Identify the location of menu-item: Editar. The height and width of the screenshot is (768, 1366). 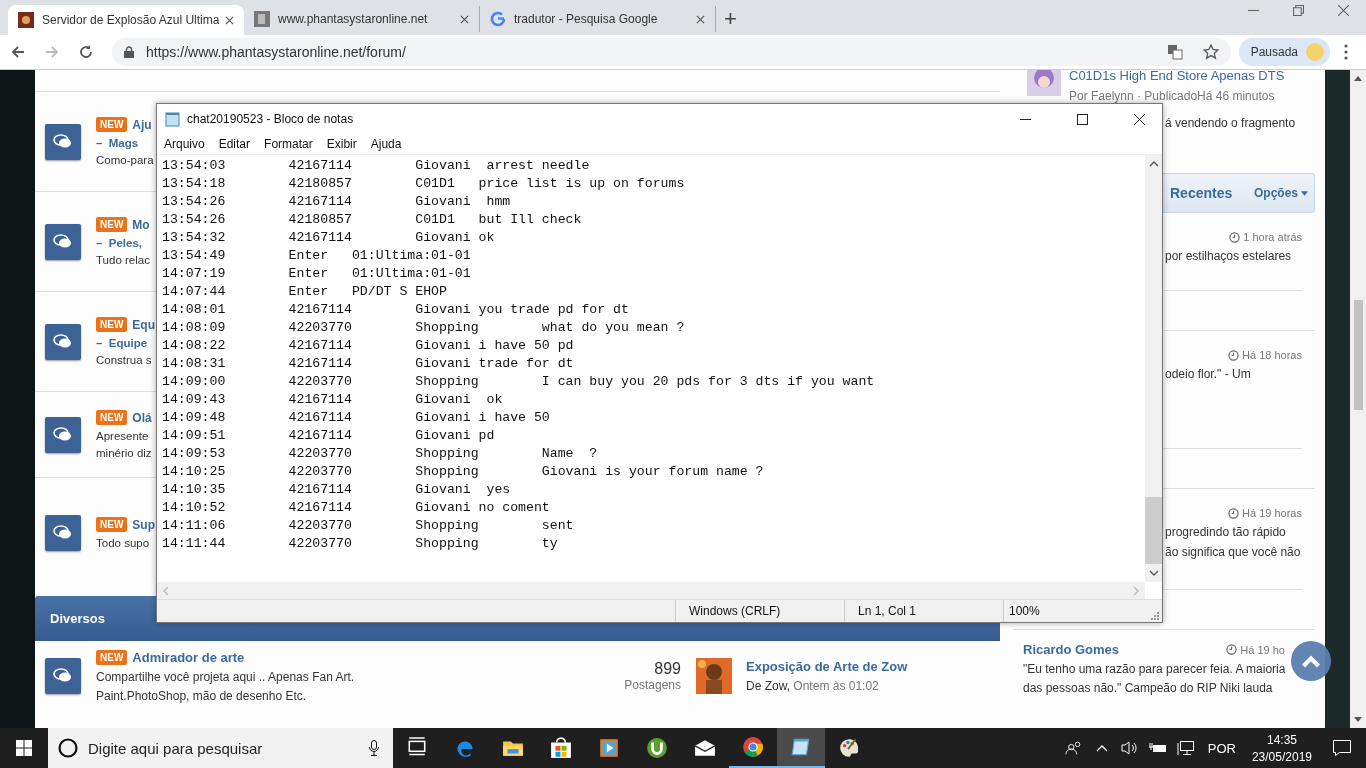
(234, 144).